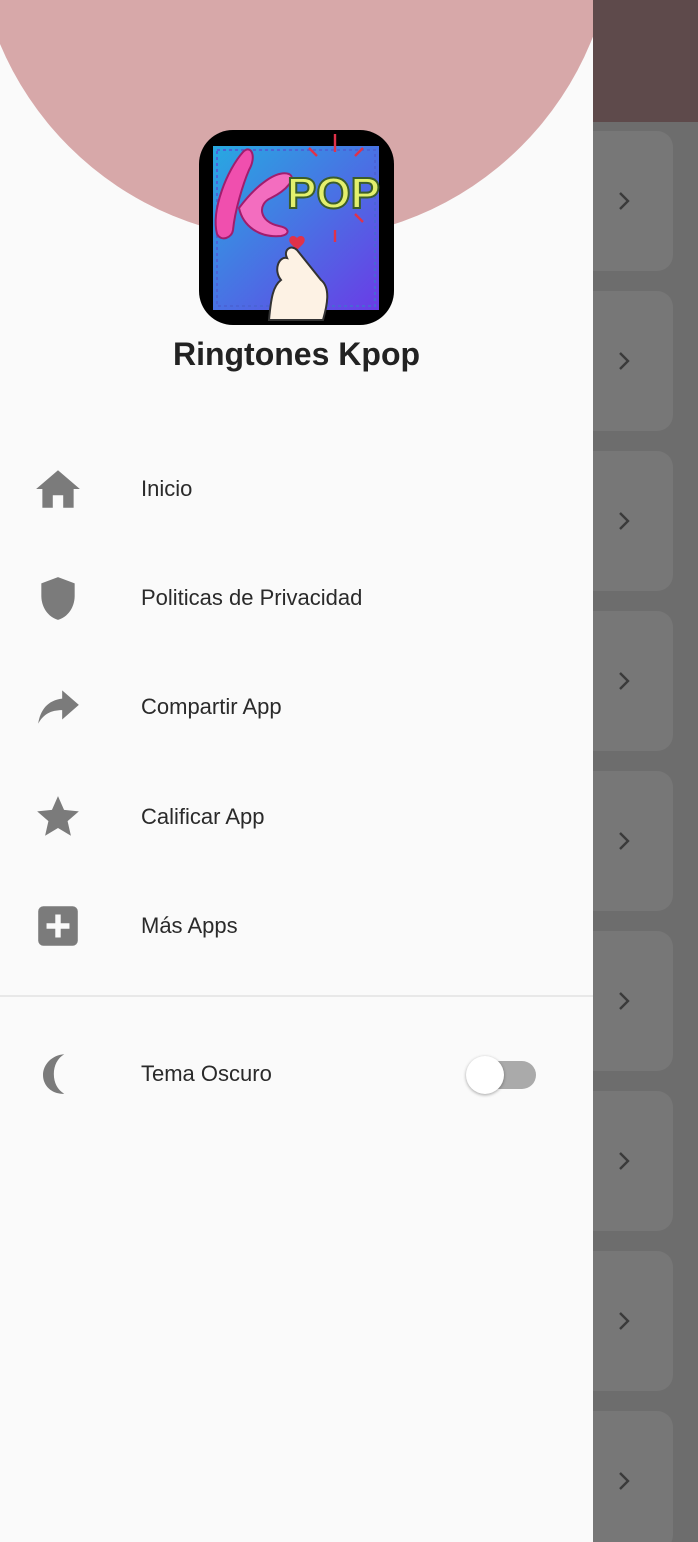 Image resolution: width=698 pixels, height=1542 pixels. Describe the element at coordinates (296, 817) in the screenshot. I see `menu-item-rate-app: Calificar App` at that location.